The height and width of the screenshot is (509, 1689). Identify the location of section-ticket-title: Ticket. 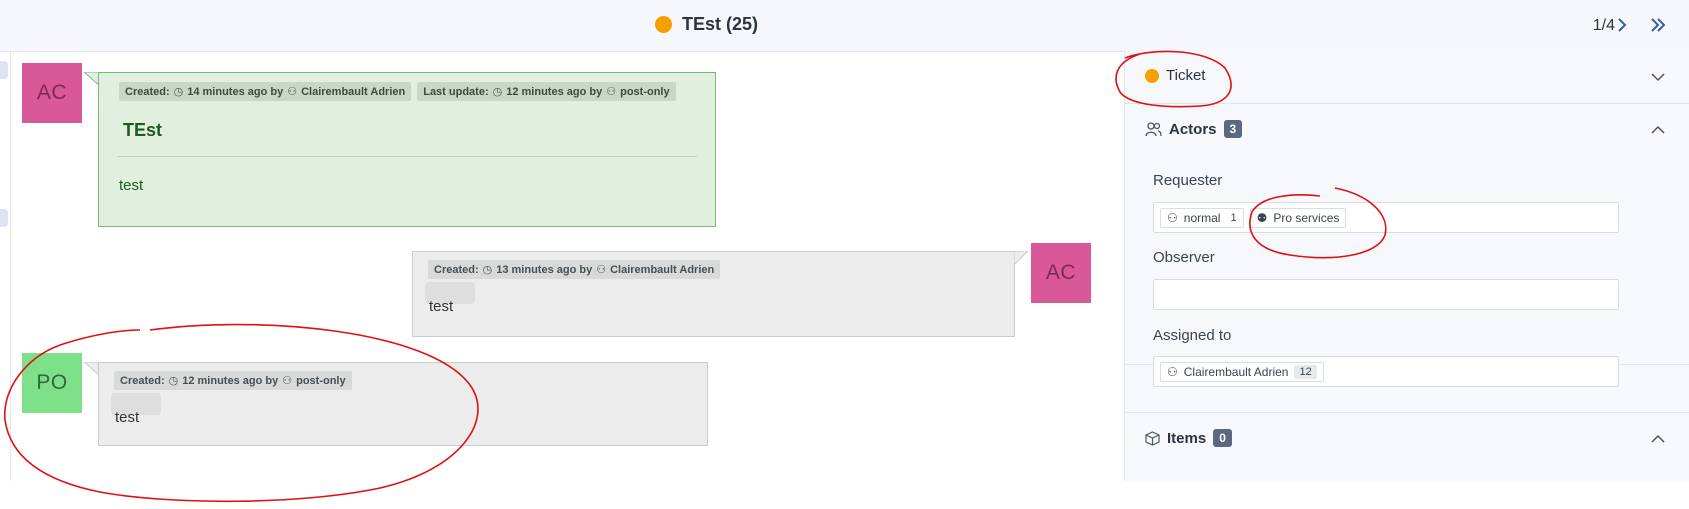
(1175, 75).